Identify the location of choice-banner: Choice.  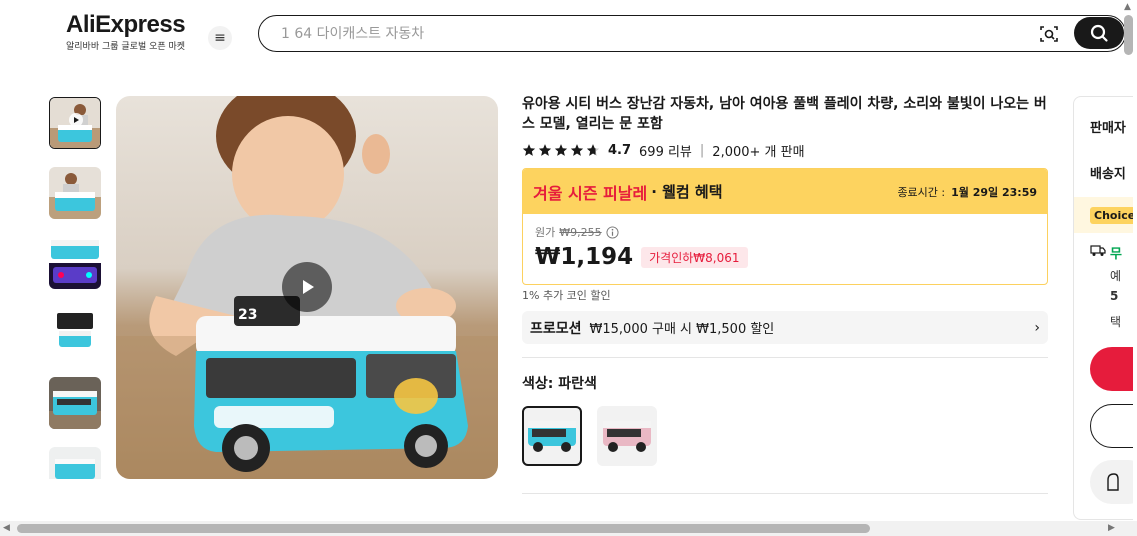
(1103, 215).